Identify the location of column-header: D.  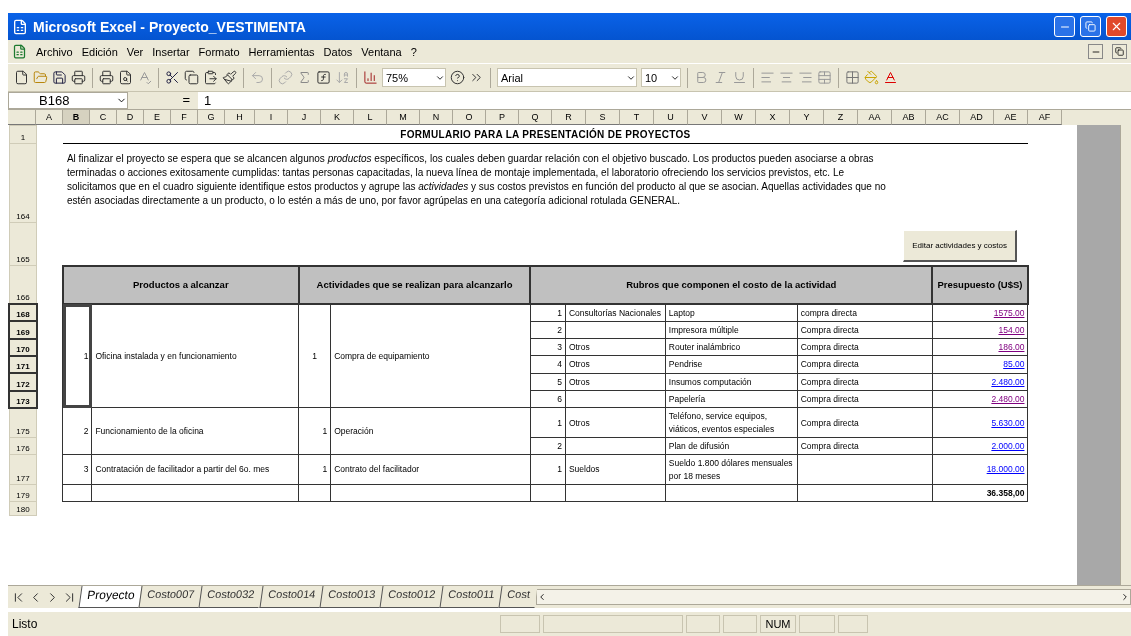
(130, 117).